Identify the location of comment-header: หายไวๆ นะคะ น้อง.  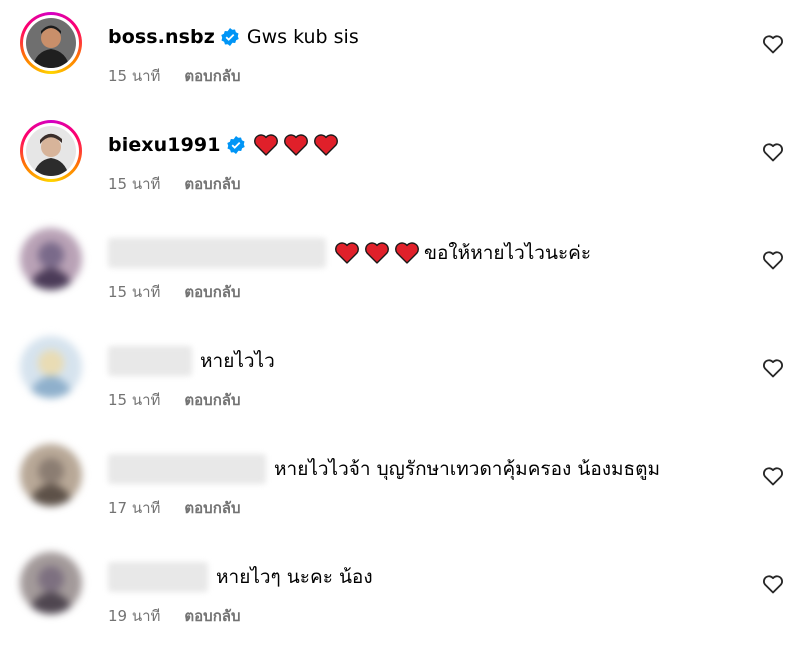
(240, 577).